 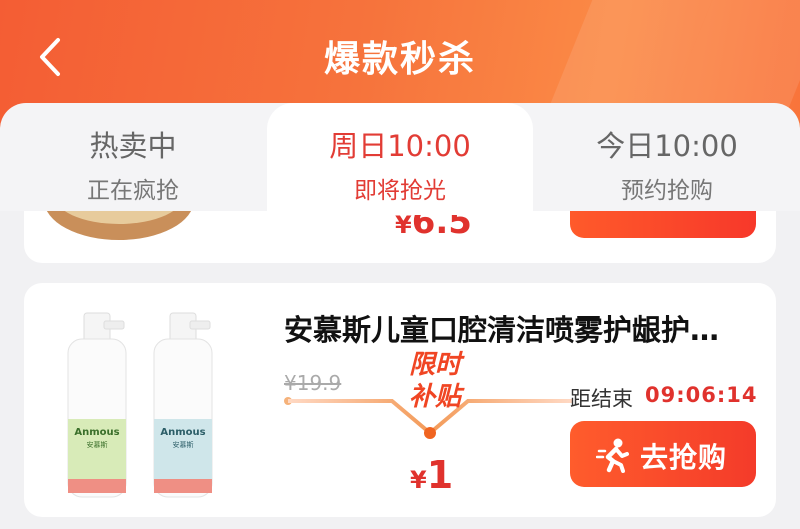 What do you see at coordinates (133, 191) in the screenshot?
I see `tab-subtitle: 正在疯抢` at bounding box center [133, 191].